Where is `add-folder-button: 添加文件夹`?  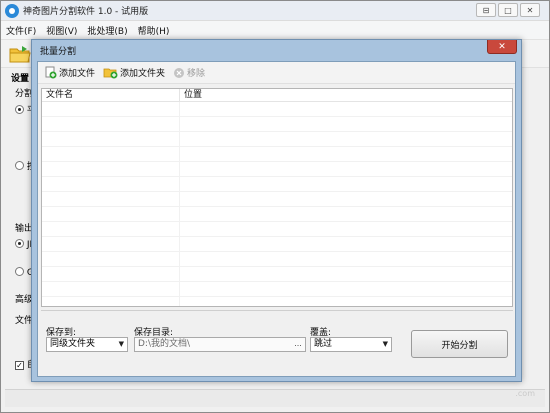
add-folder-button: 添加文件夹 is located at coordinates (134, 72).